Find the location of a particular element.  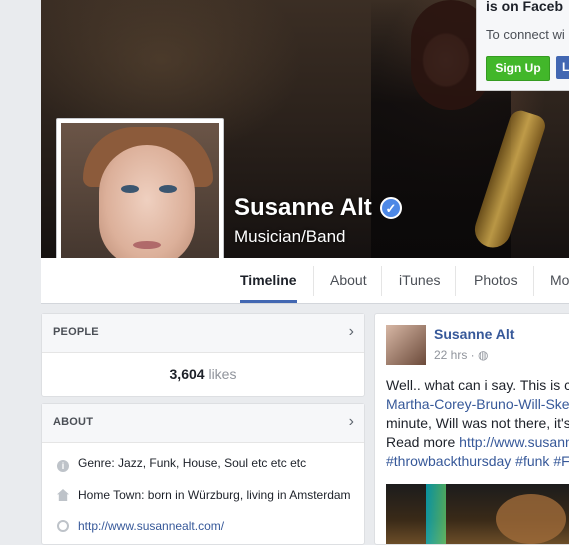

website-link: http://www.susannealt.com/ is located at coordinates (151, 526).